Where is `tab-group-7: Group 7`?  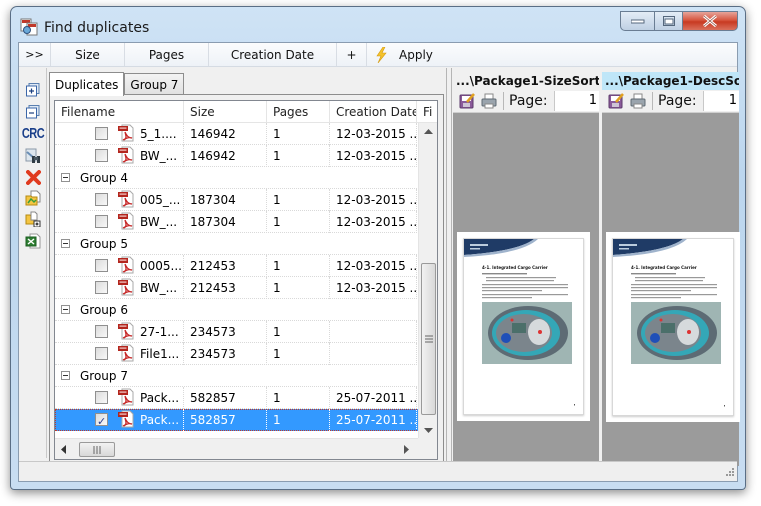
tab-group-7: Group 7 is located at coordinates (154, 84).